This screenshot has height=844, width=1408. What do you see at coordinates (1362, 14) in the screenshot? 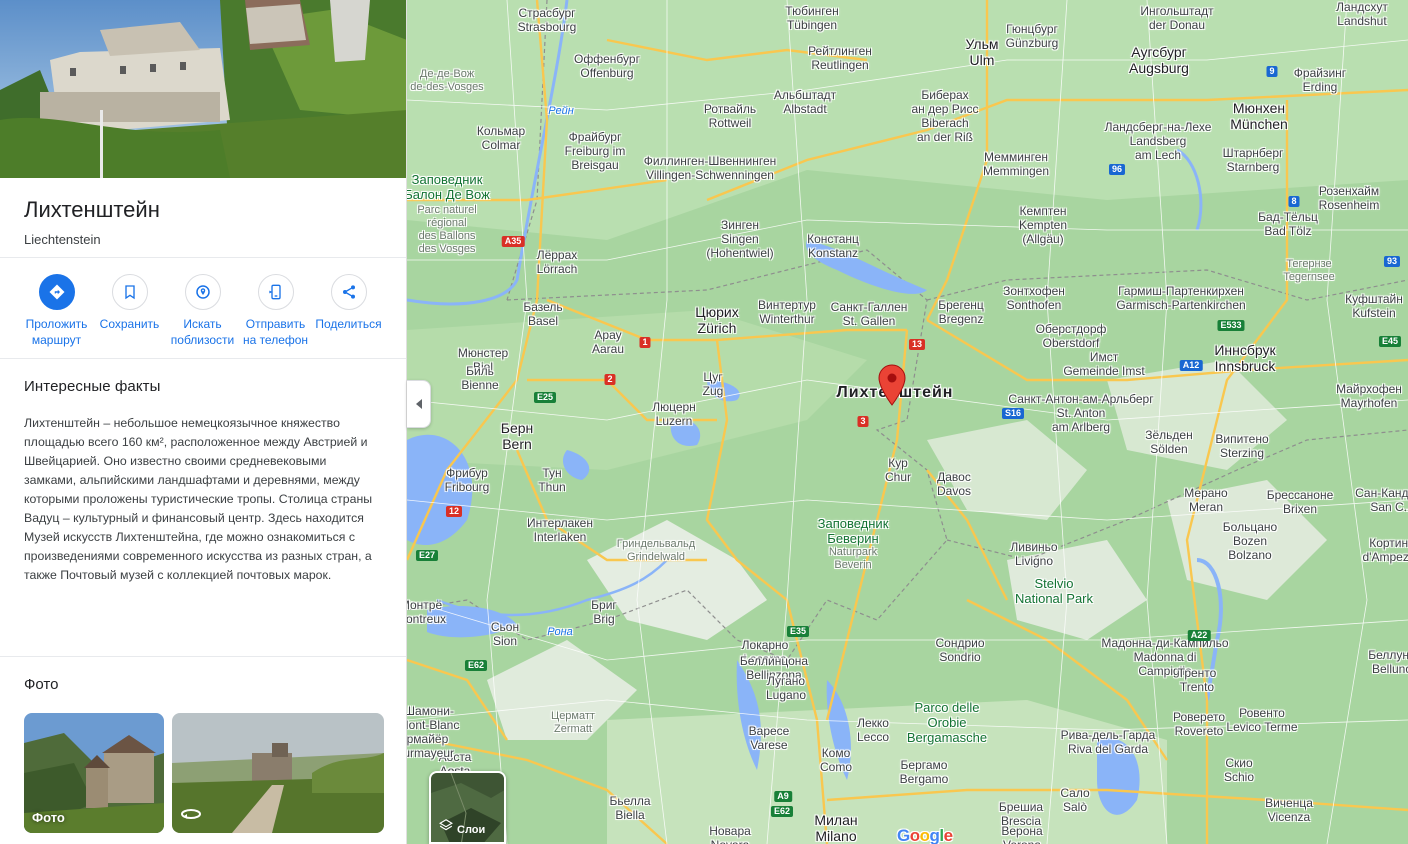
I see `map-place-label: Ландсхут Landshut` at bounding box center [1362, 14].